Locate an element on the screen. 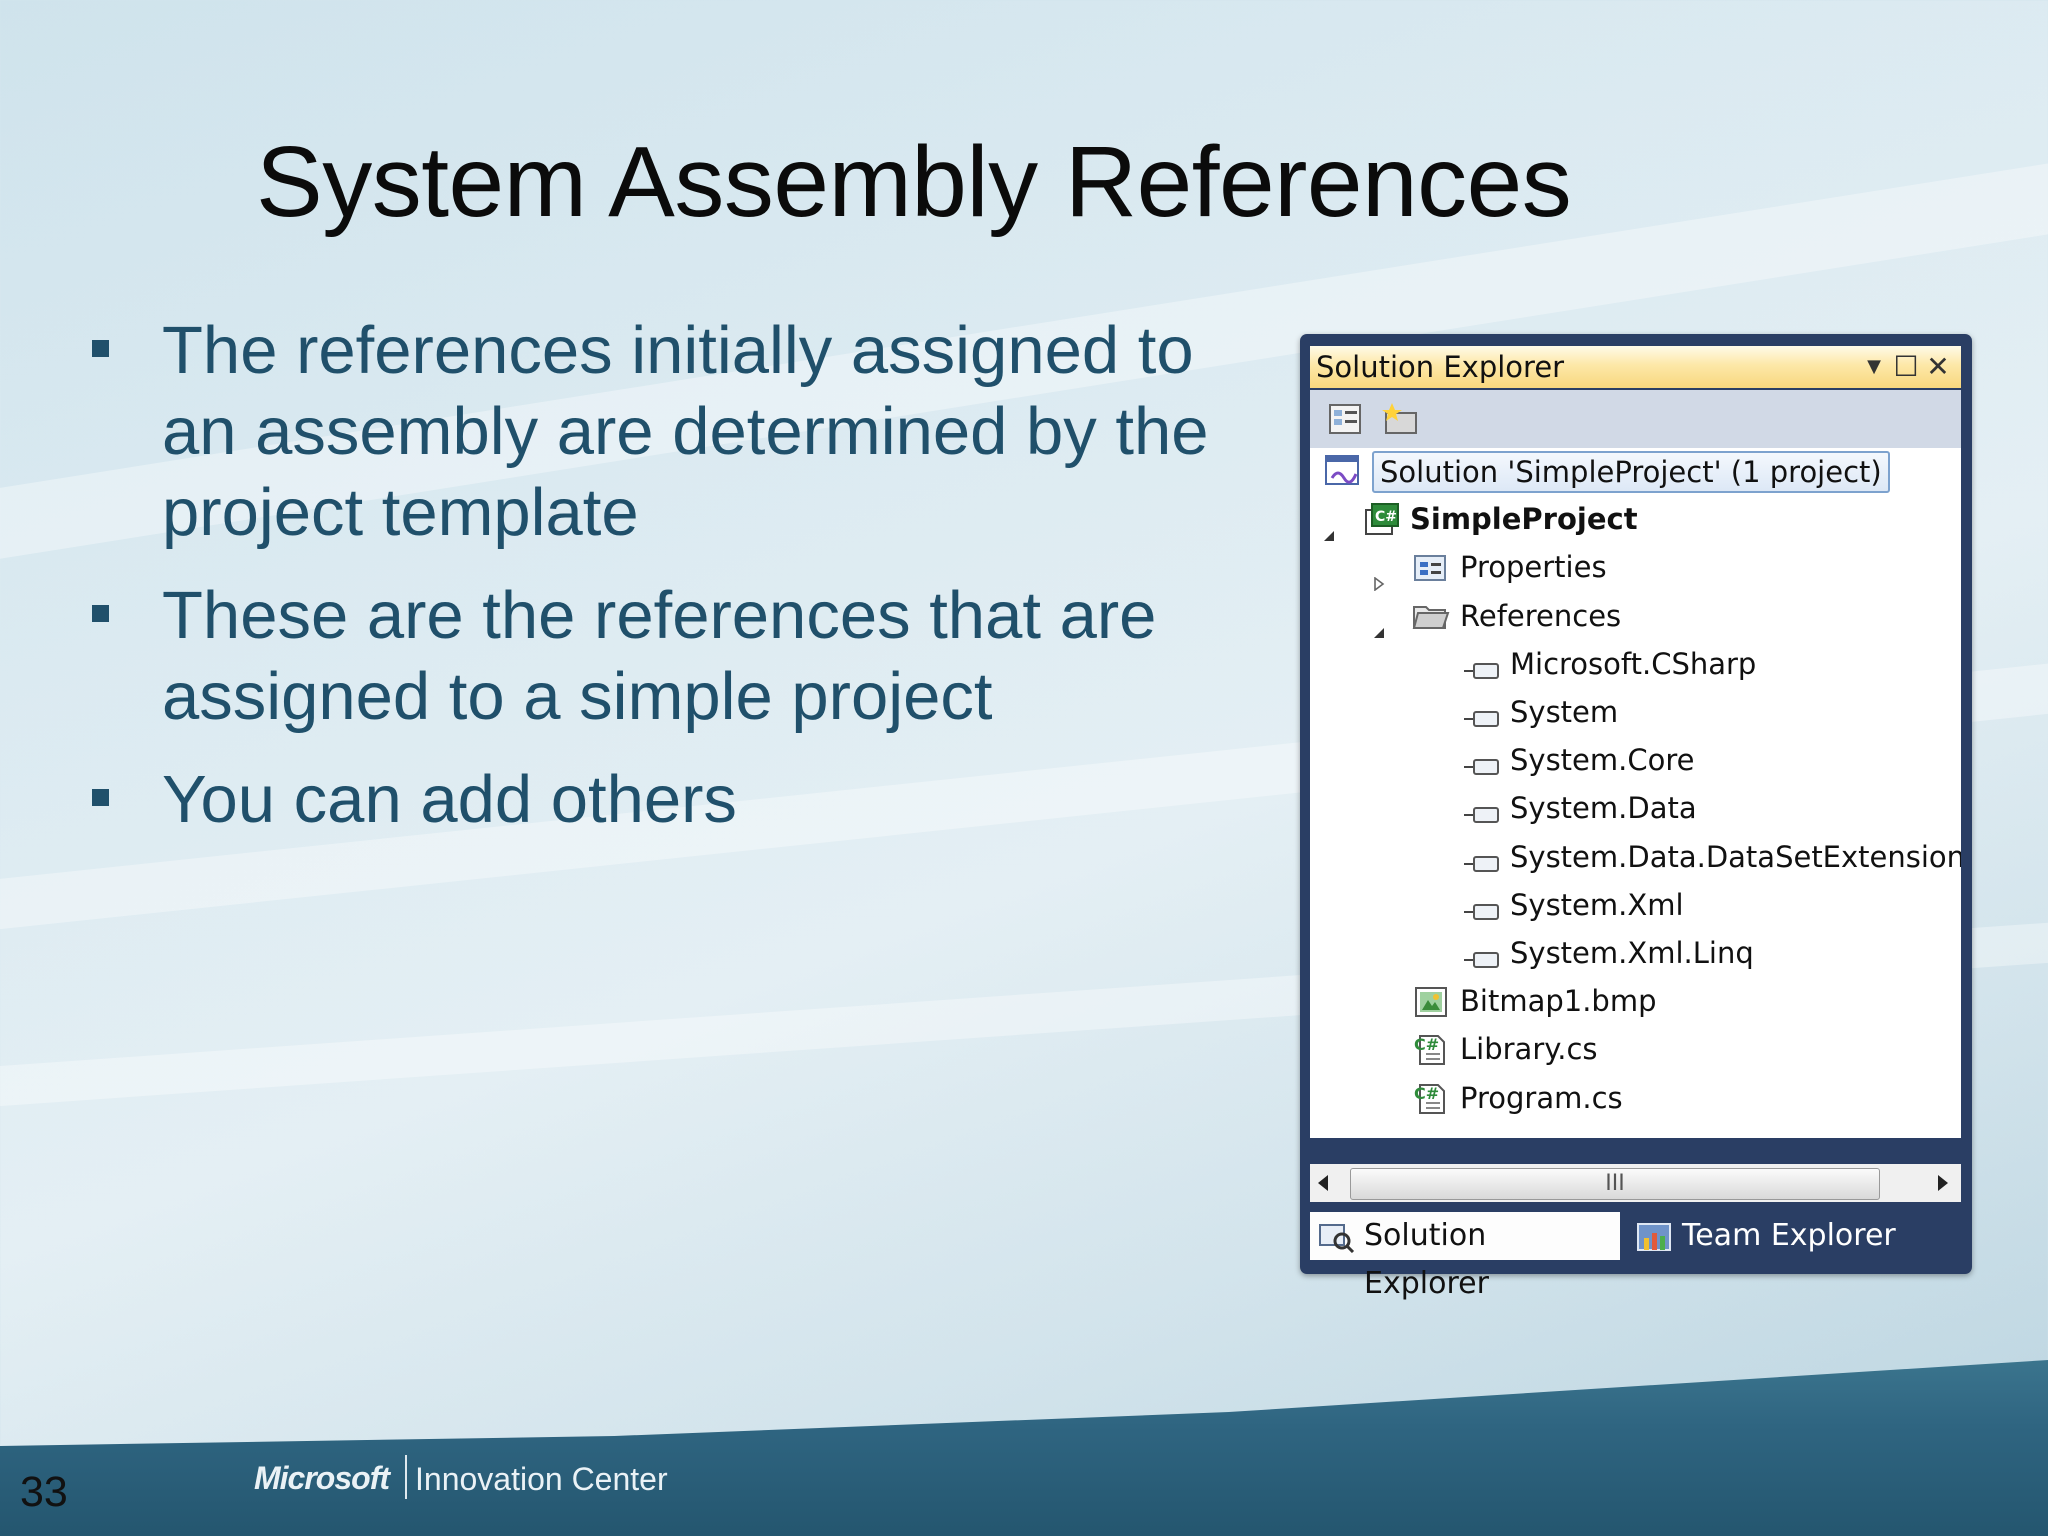 The height and width of the screenshot is (1536, 2048). tree-item-bitmap1-bmp: Bitmap1.bmp is located at coordinates (1635, 1001).